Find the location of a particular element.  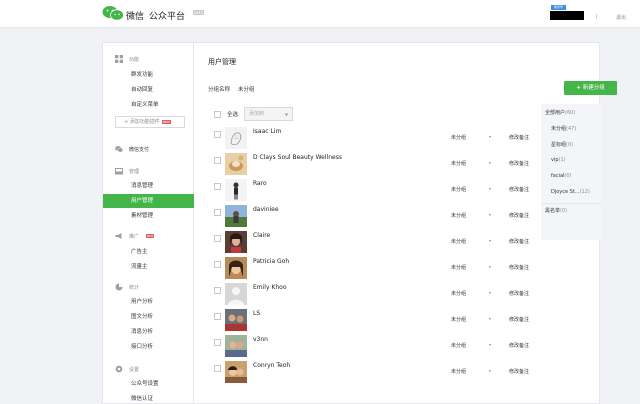

sidebar-section-label: 推广 is located at coordinates (134, 236).